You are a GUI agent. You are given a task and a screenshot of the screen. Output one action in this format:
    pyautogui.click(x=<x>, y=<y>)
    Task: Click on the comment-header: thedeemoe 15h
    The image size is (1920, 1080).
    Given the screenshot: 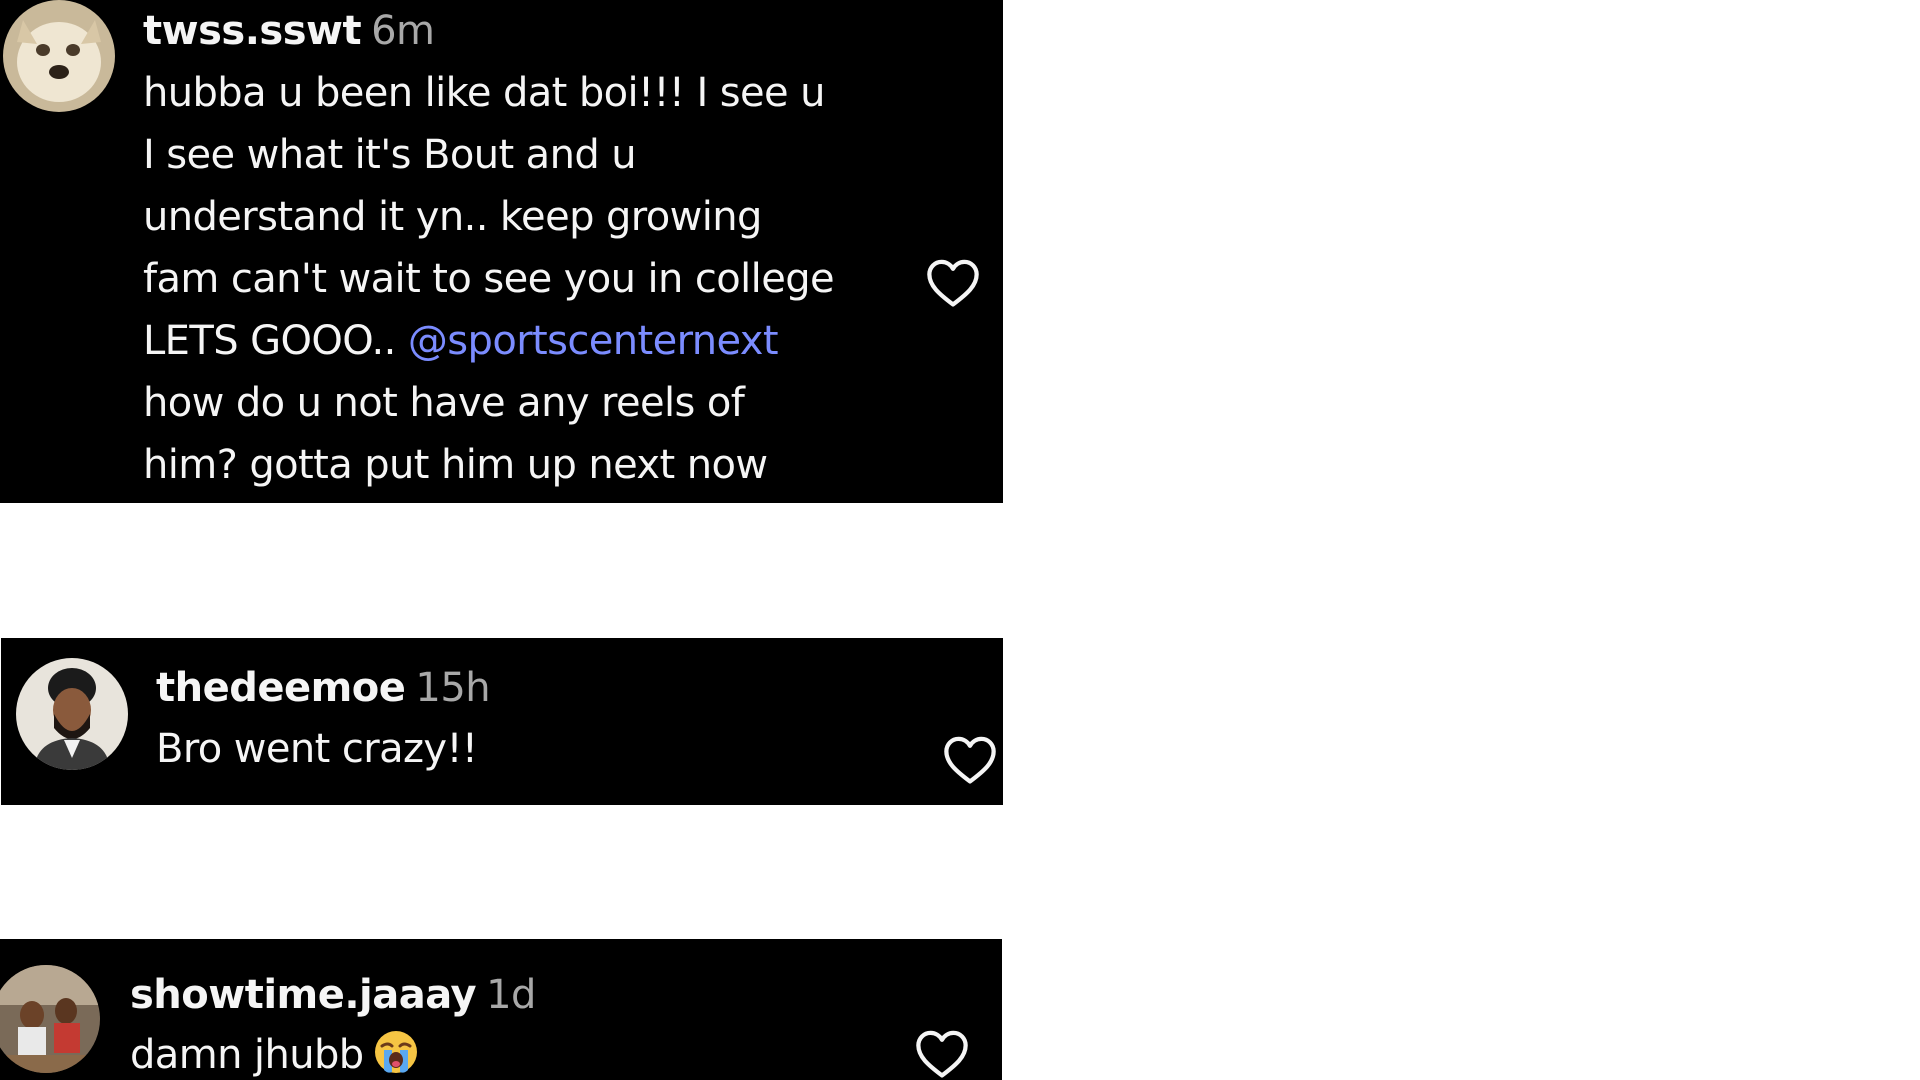 What is the action you would take?
    pyautogui.click(x=323, y=688)
    